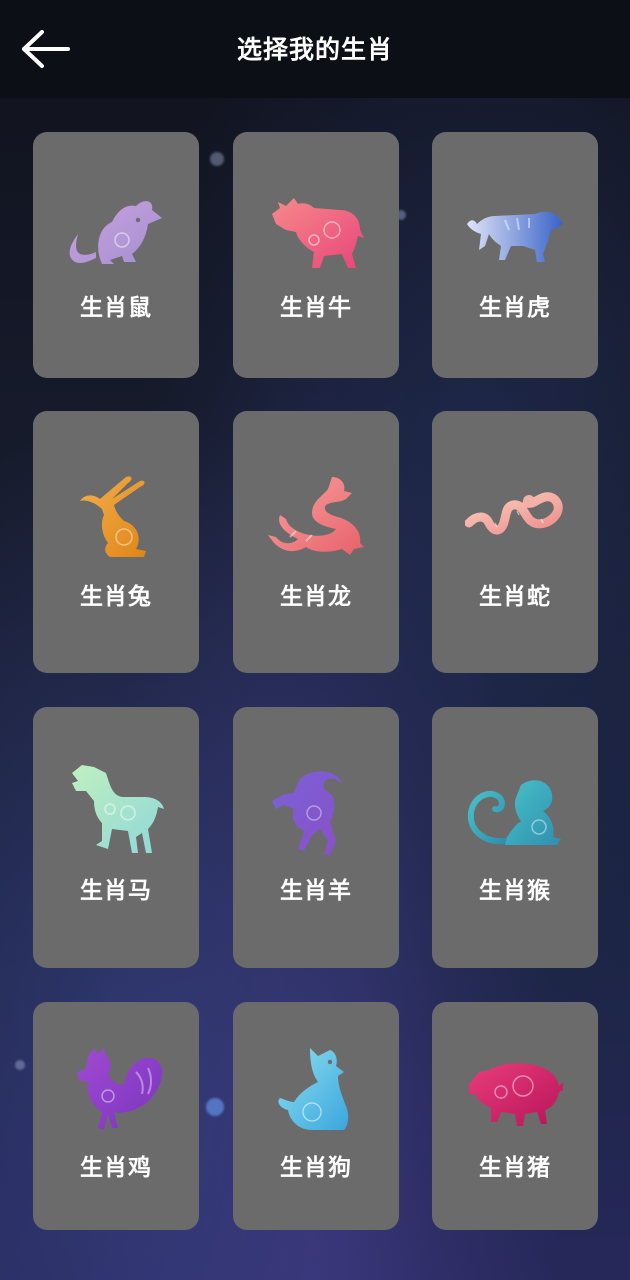  What do you see at coordinates (514, 812) in the screenshot?
I see `monkey-icon` at bounding box center [514, 812].